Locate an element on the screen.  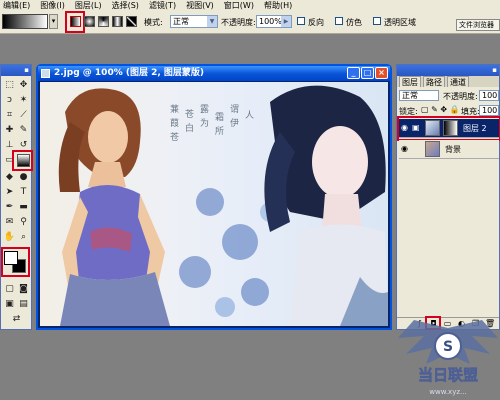
layer-opacity-input: 100 is located at coordinates (489, 95).